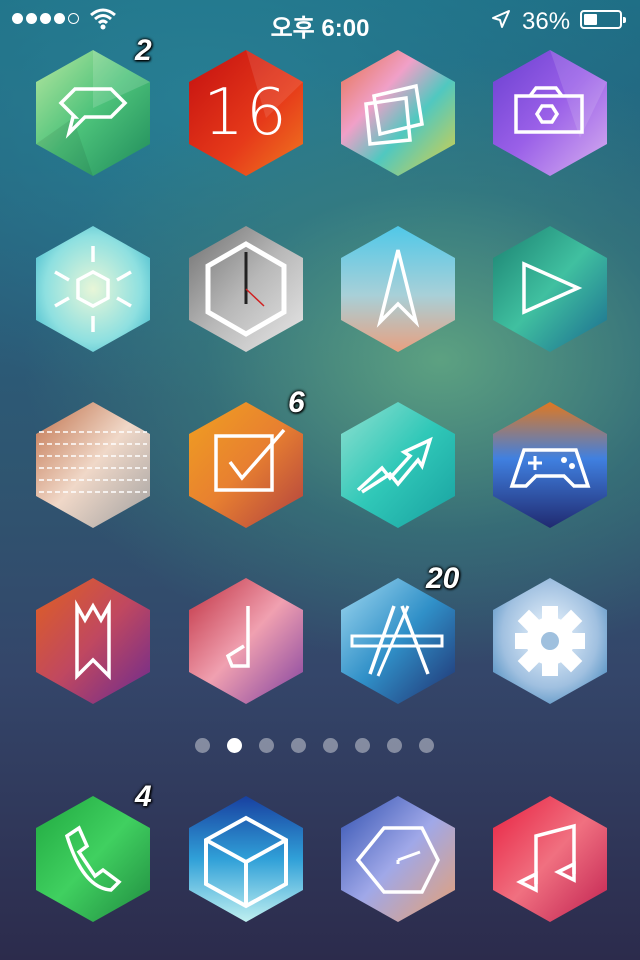 Image resolution: width=640 pixels, height=960 pixels. I want to click on clock-icon, so click(246, 289).